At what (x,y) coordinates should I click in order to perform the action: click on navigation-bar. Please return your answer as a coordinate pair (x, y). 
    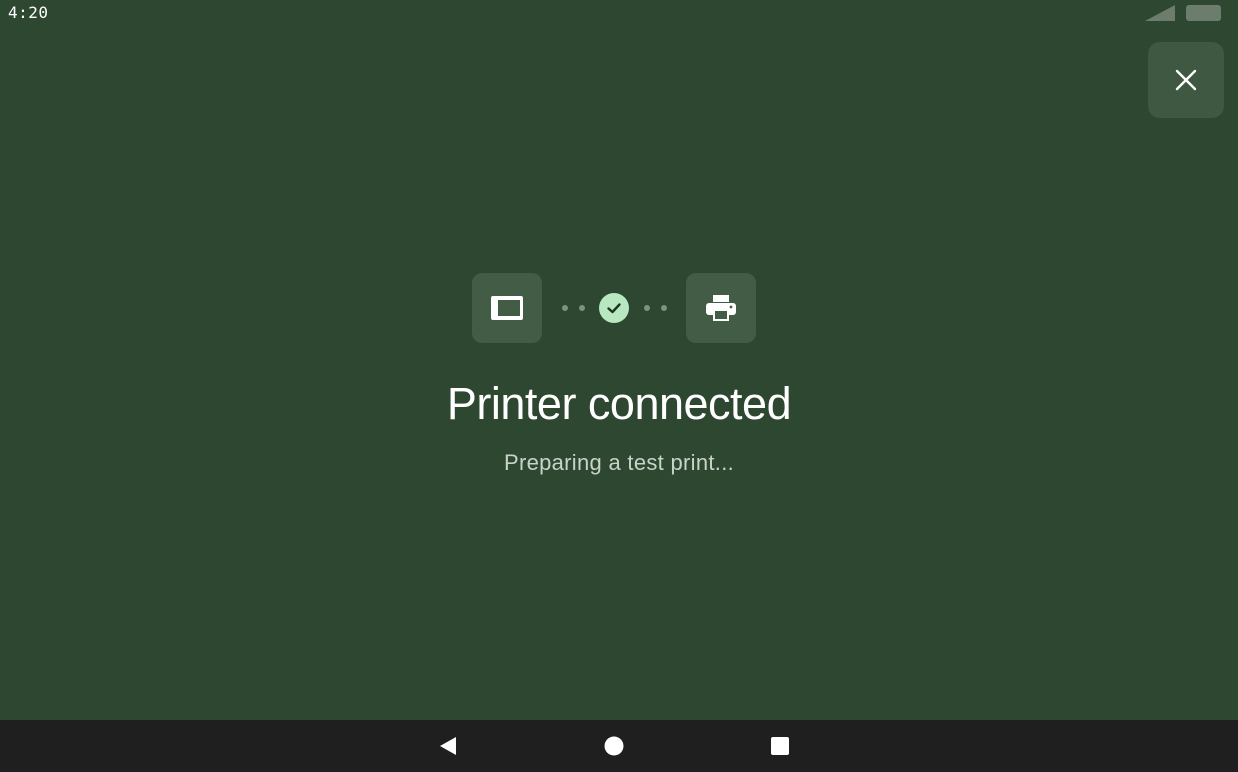
    Looking at the image, I should click on (619, 746).